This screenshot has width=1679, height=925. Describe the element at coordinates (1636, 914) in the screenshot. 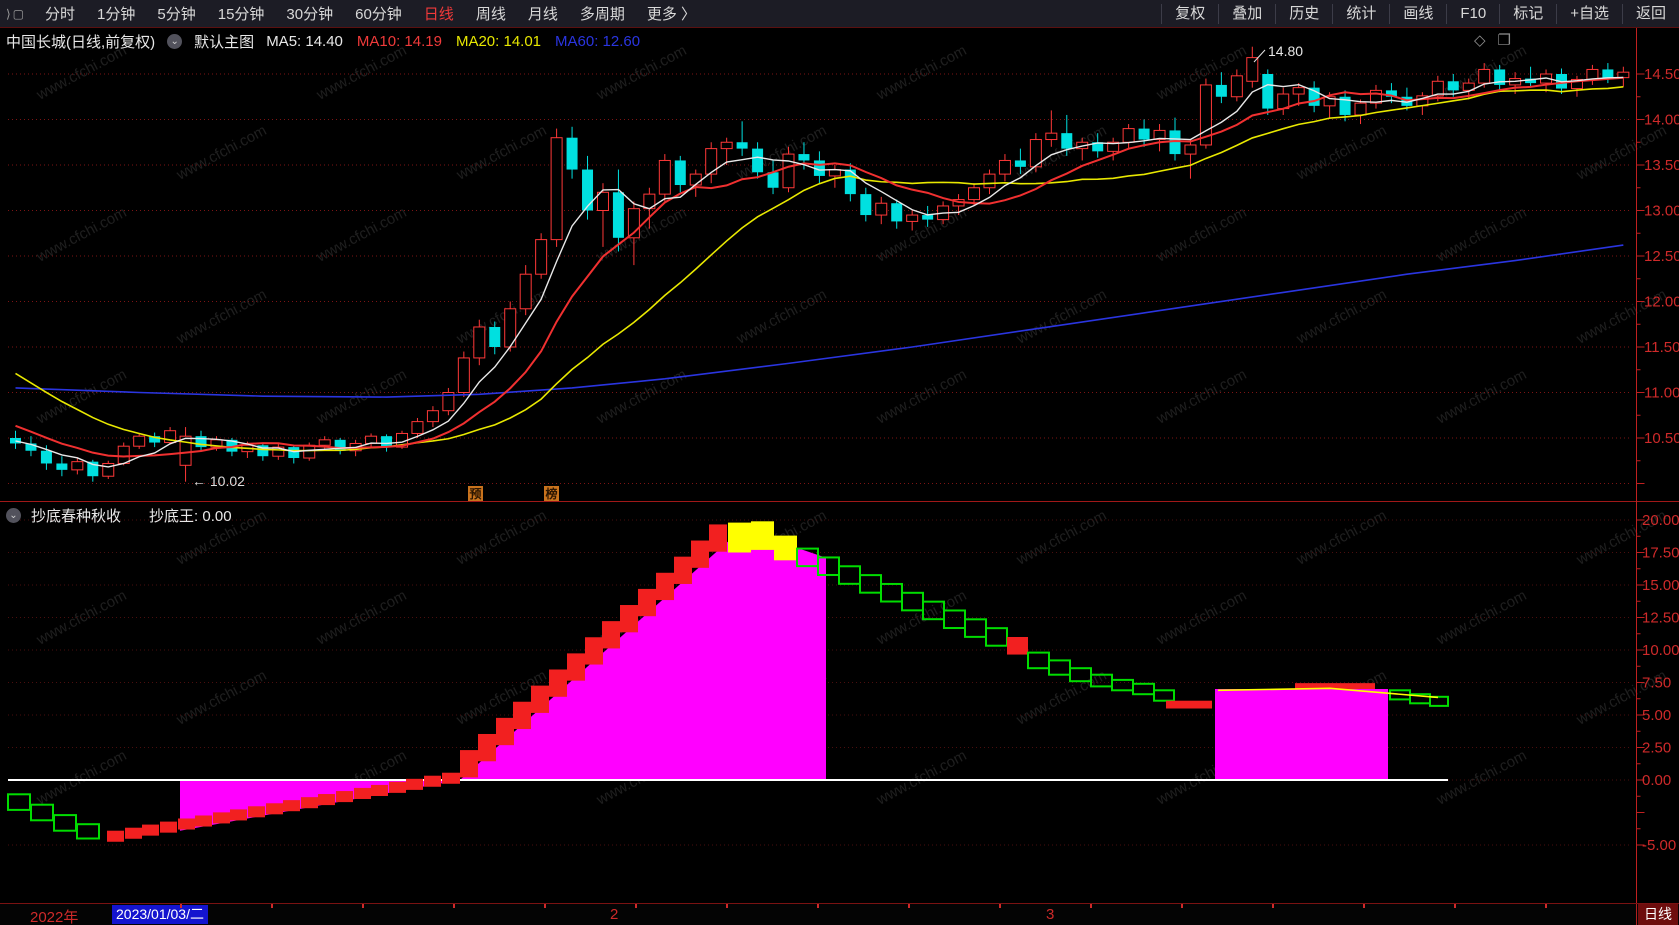

I see `status-divider` at that location.